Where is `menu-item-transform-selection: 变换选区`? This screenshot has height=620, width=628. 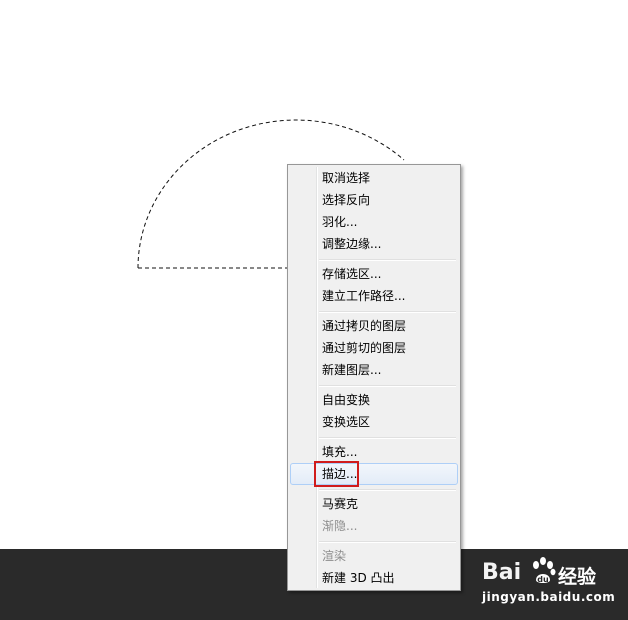
menu-item-transform-selection: 变换选区 is located at coordinates (374, 422).